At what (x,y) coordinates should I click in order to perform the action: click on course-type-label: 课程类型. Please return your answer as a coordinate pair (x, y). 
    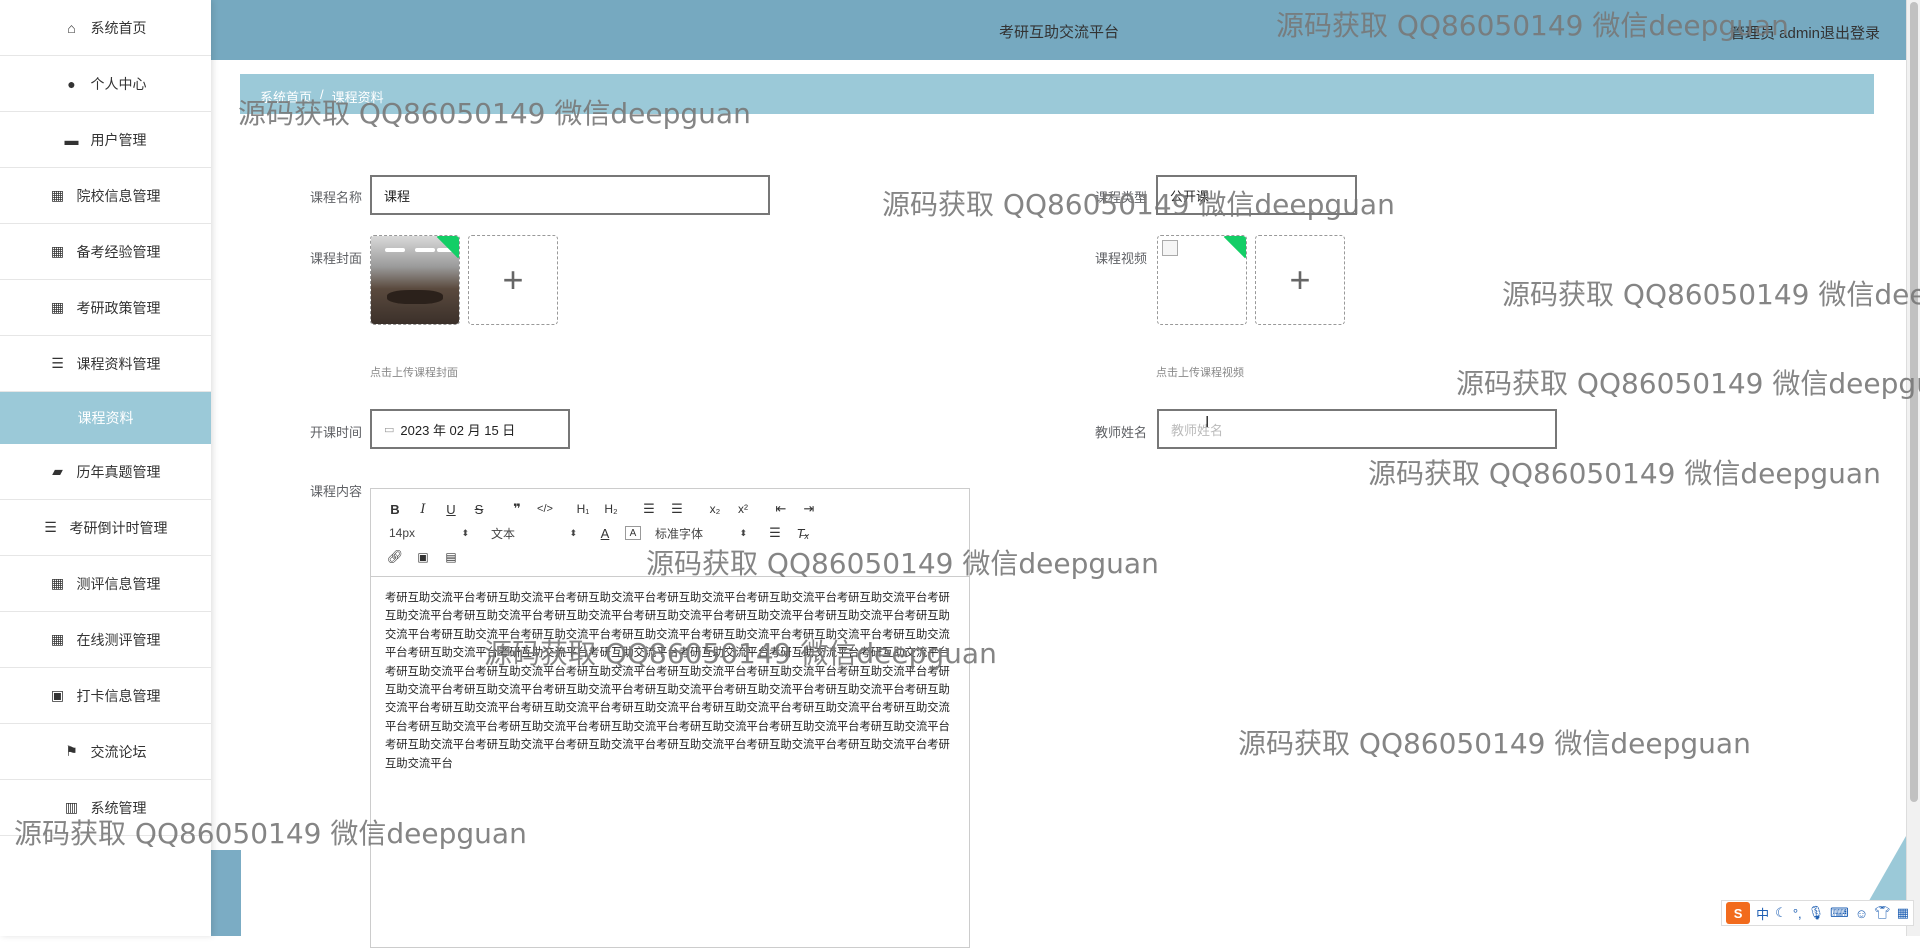
    Looking at the image, I should click on (1102, 196).